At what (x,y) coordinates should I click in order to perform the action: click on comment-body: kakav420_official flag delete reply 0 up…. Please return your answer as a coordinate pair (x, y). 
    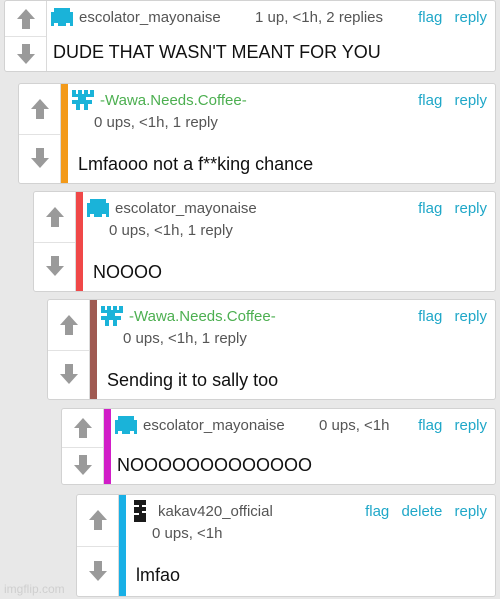
    Looking at the image, I should click on (310, 545).